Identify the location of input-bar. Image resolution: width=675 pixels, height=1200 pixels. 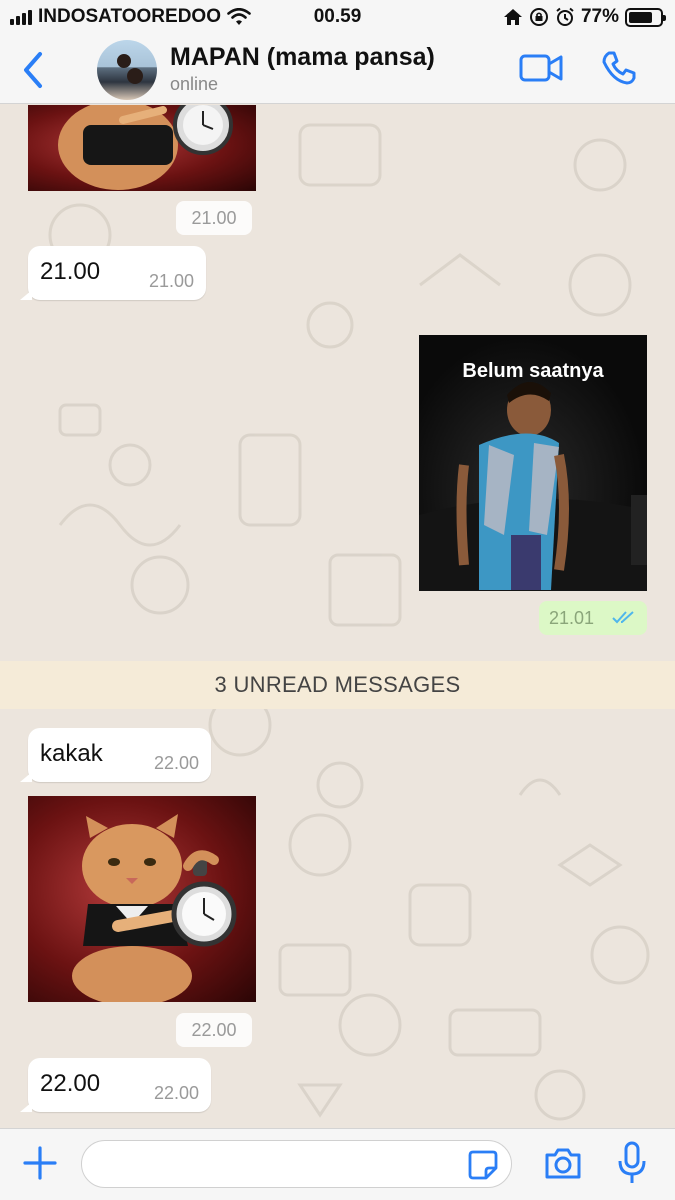
(337, 1164).